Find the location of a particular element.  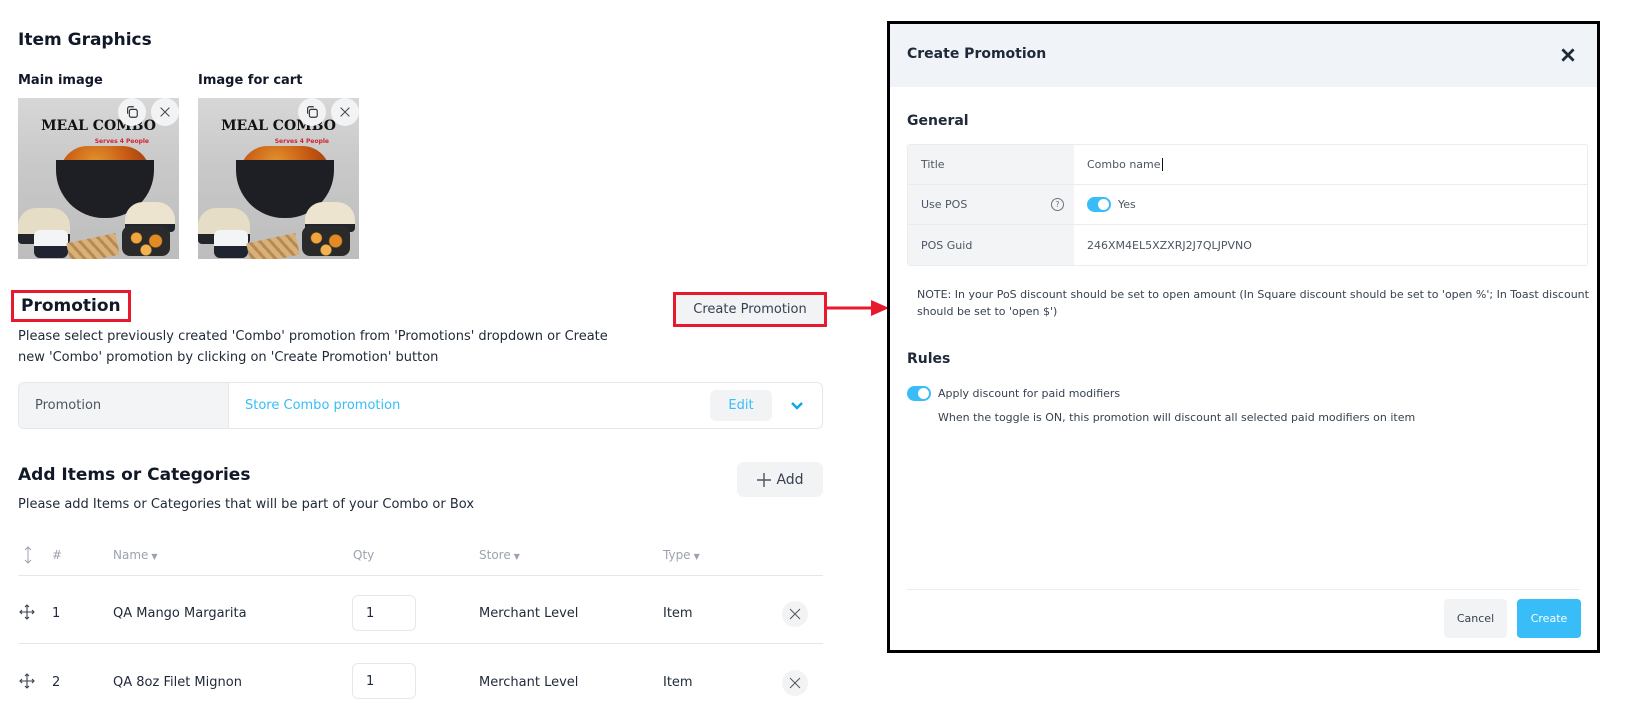

help-icon: ? is located at coordinates (1057, 204).